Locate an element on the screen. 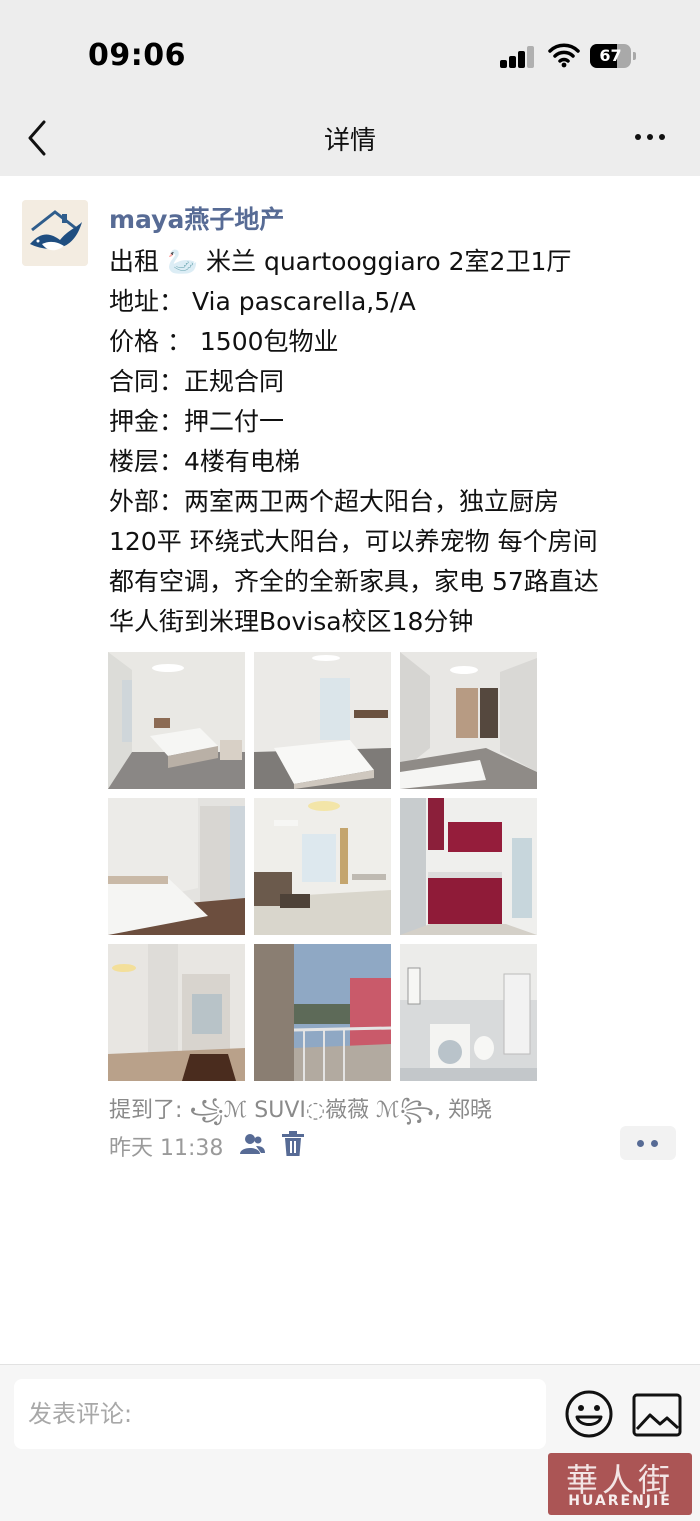 This screenshot has width=700, height=1521. balcony-photo is located at coordinates (322, 1012).